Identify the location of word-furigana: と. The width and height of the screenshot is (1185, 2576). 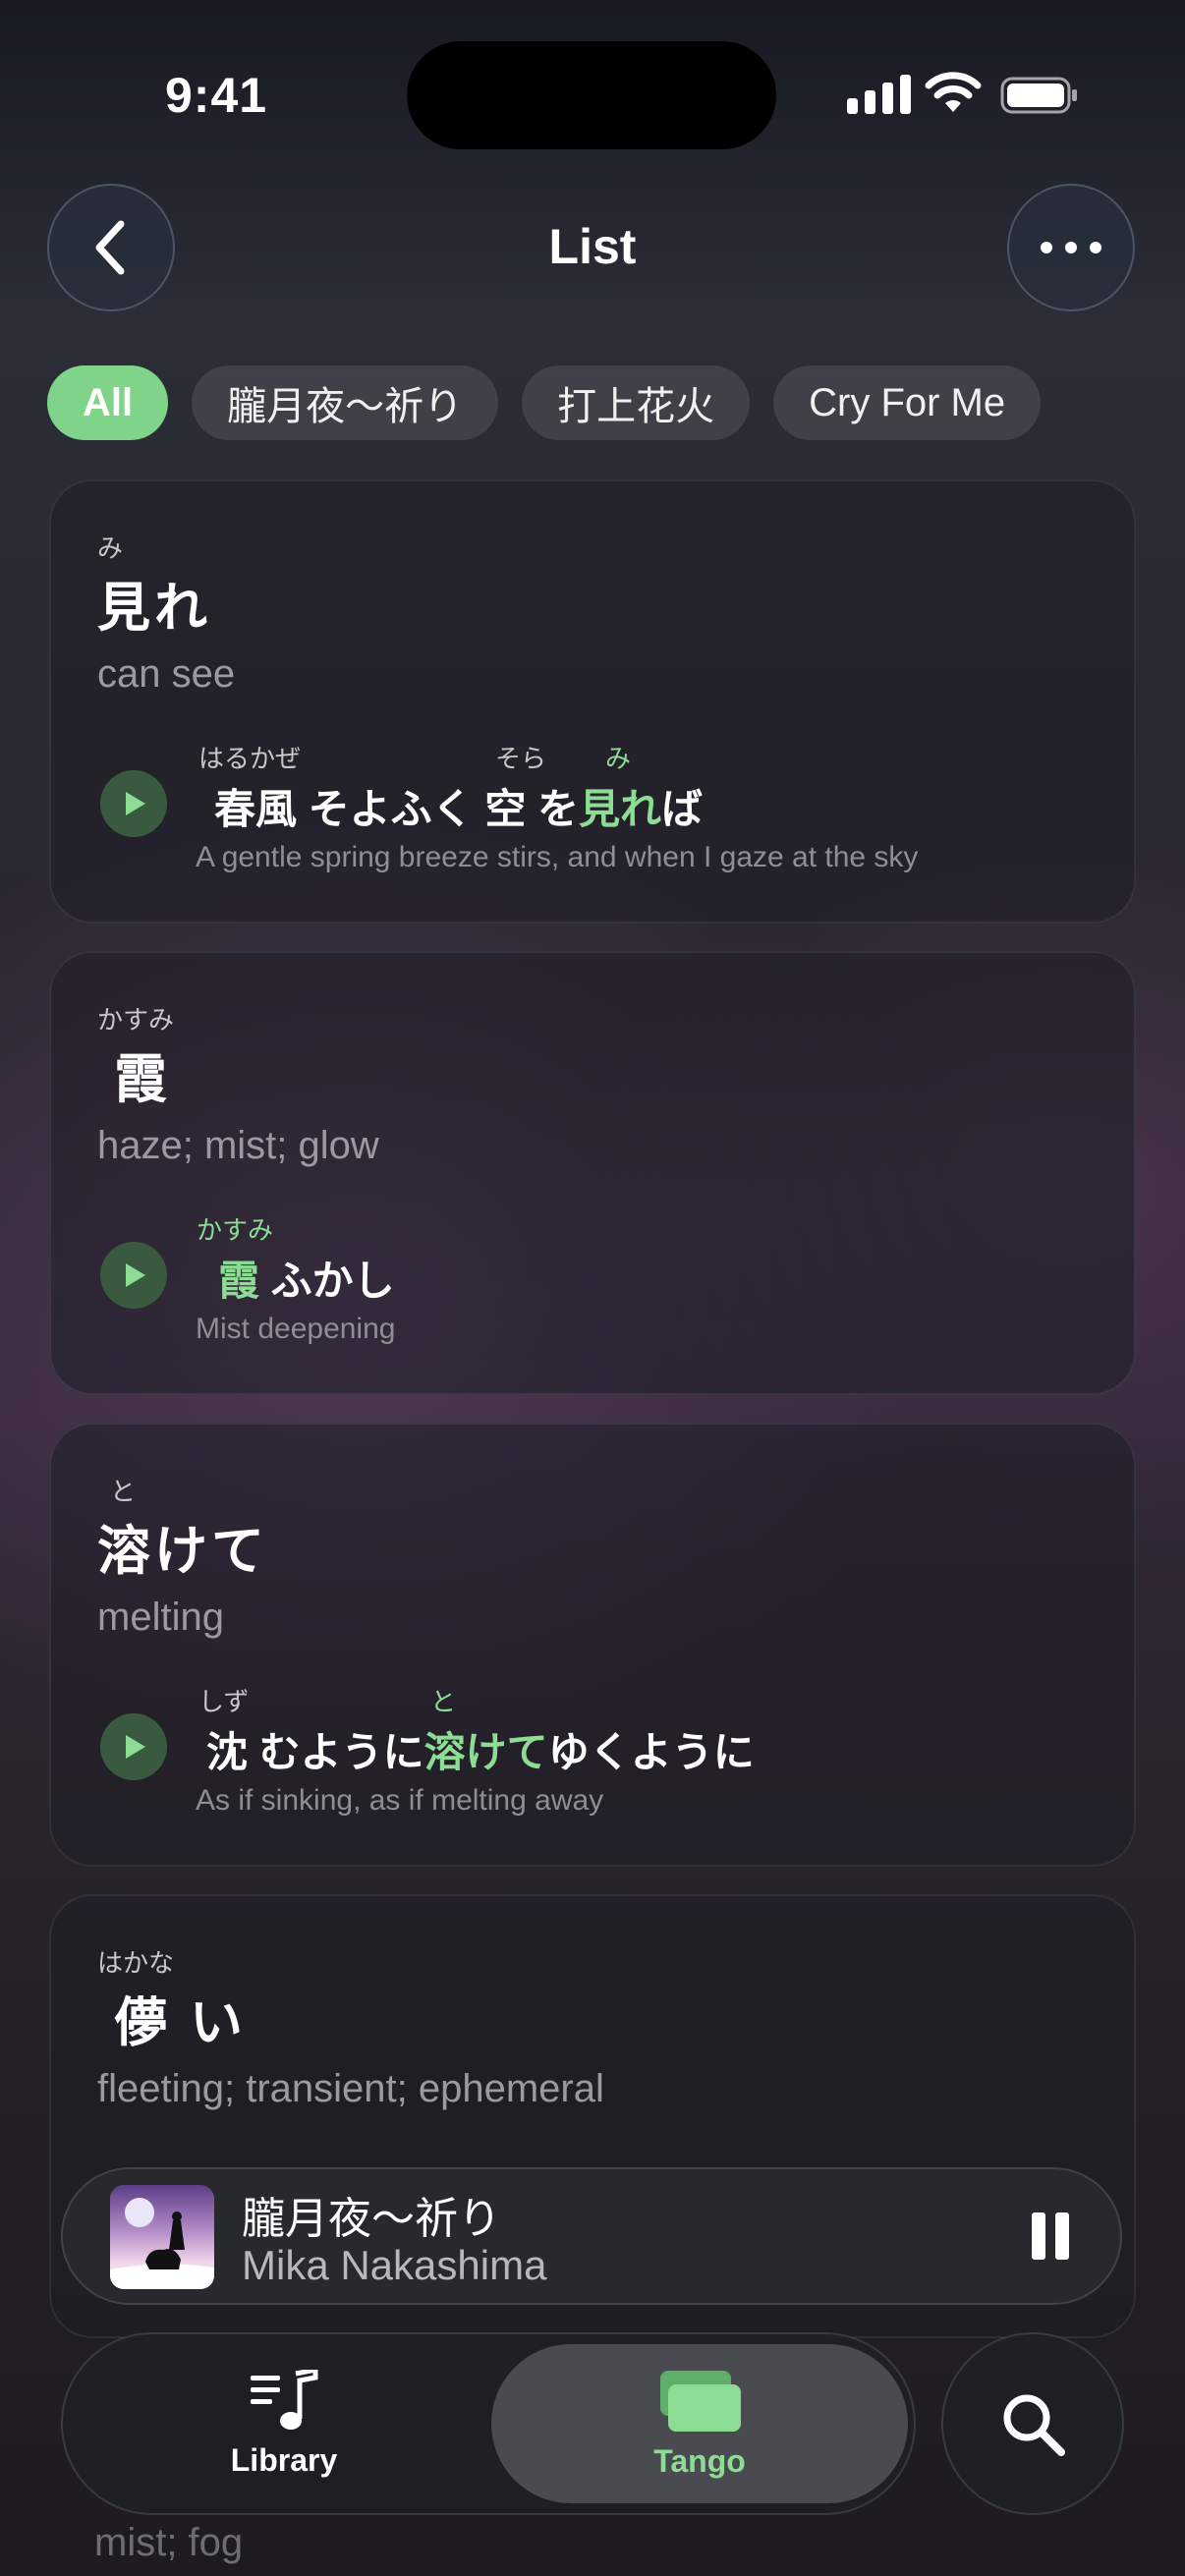
(124, 1491).